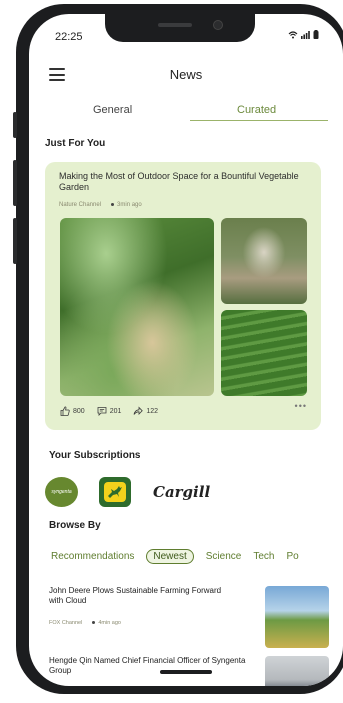 This screenshot has width=343, height=703. I want to click on status-time: 22:25, so click(69, 37).